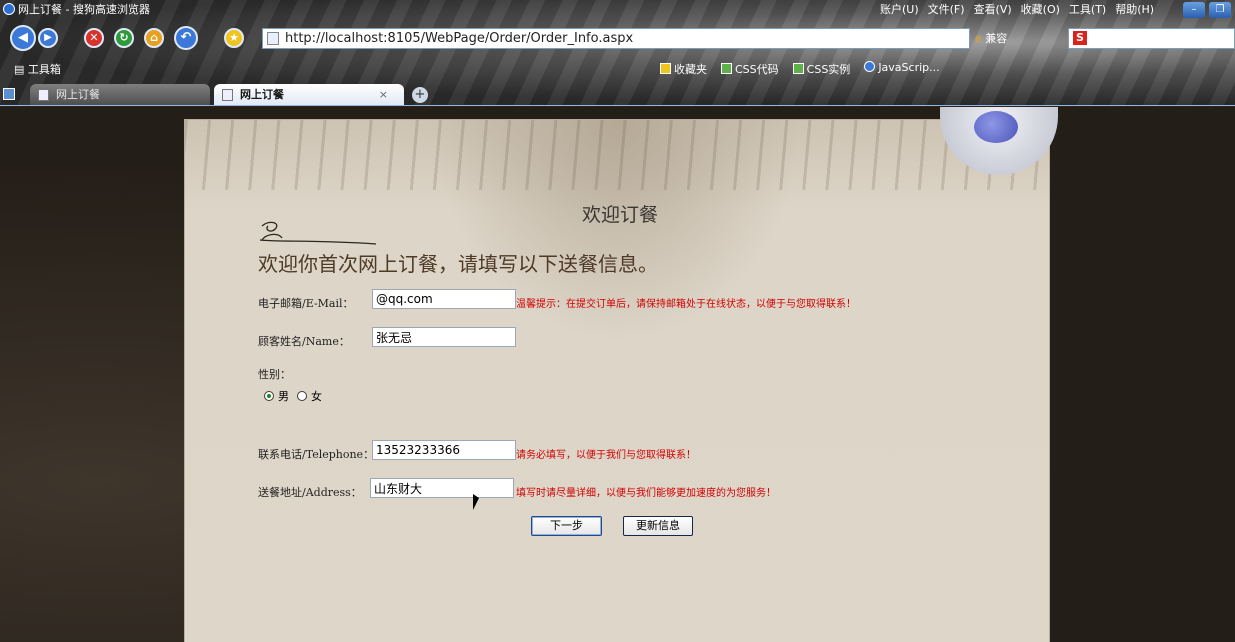  What do you see at coordinates (274, 374) in the screenshot?
I see `gender-label: 性别：` at bounding box center [274, 374].